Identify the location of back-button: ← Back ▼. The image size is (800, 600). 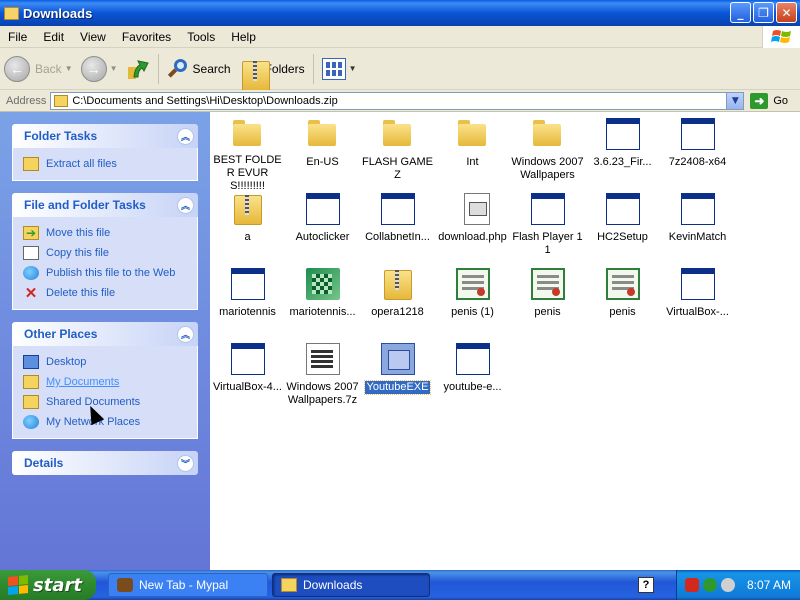
(38, 69).